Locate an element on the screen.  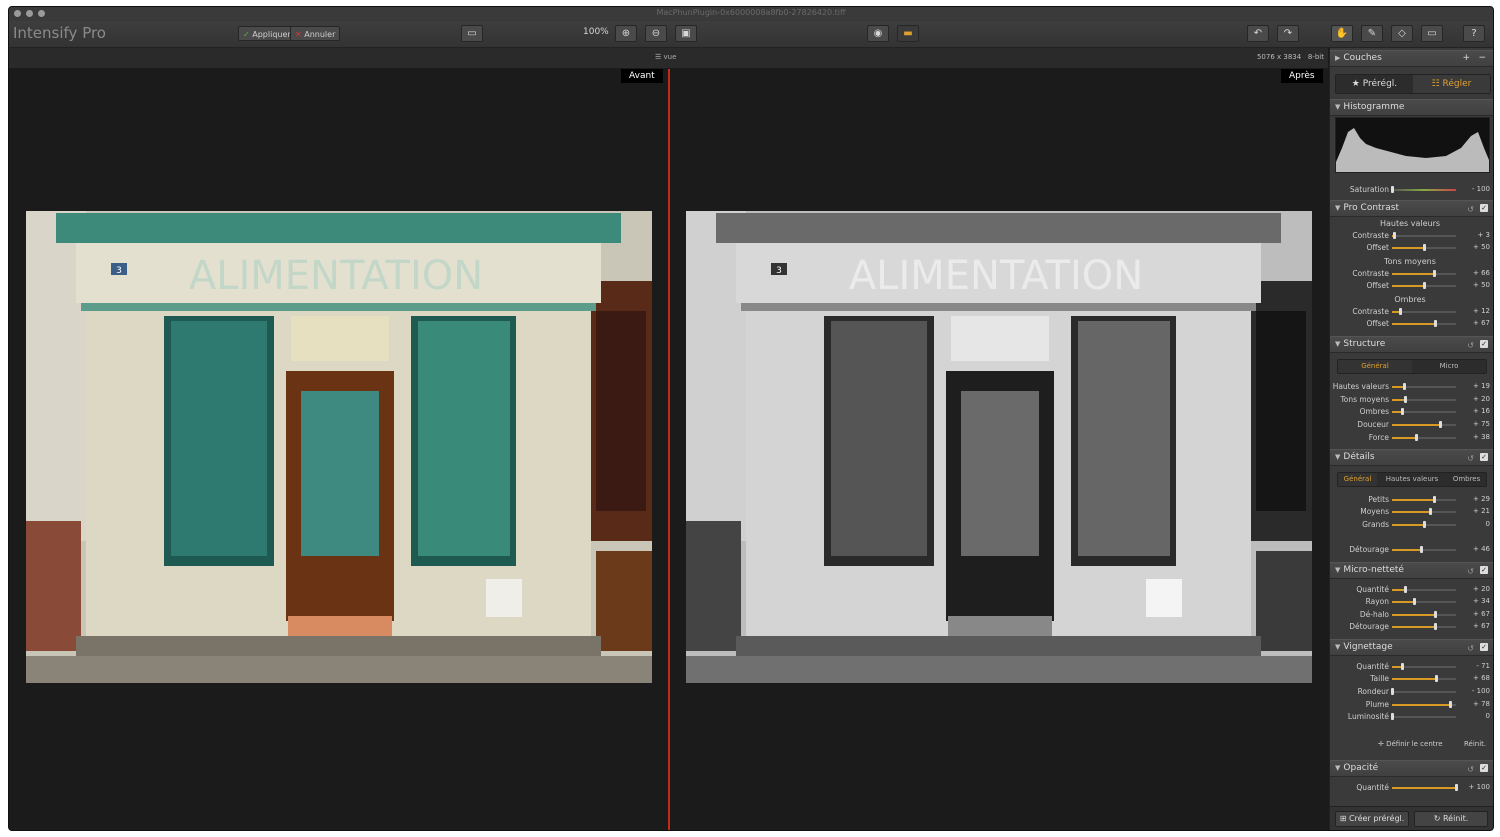
details-tab-shadows: Ombres is located at coordinates (1466, 479).